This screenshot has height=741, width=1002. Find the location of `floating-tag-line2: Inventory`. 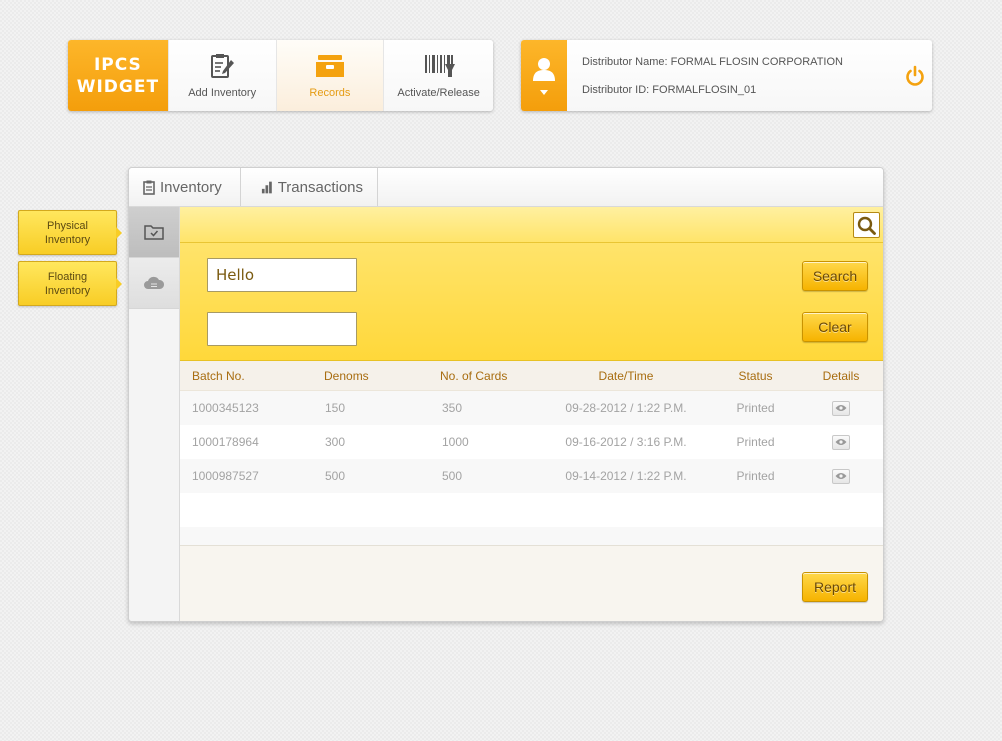

floating-tag-line2: Inventory is located at coordinates (67, 290).